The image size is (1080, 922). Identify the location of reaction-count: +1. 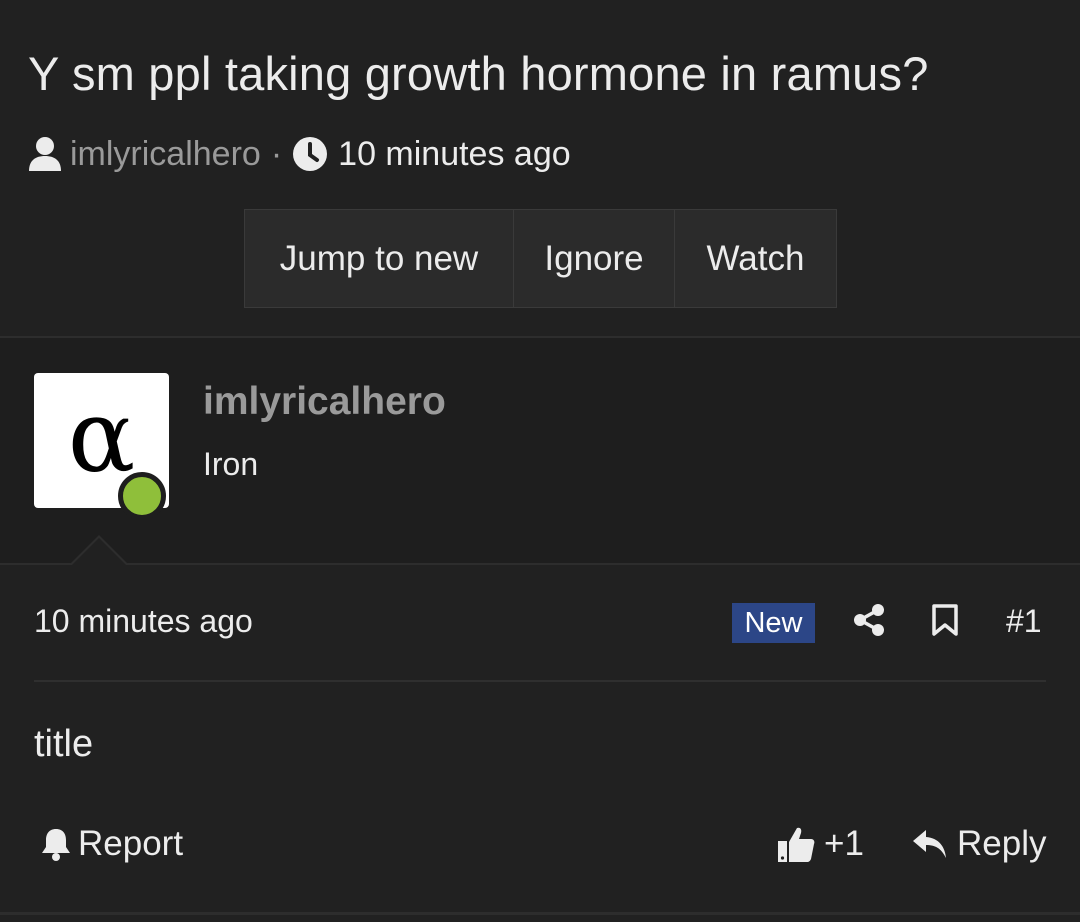
(844, 843).